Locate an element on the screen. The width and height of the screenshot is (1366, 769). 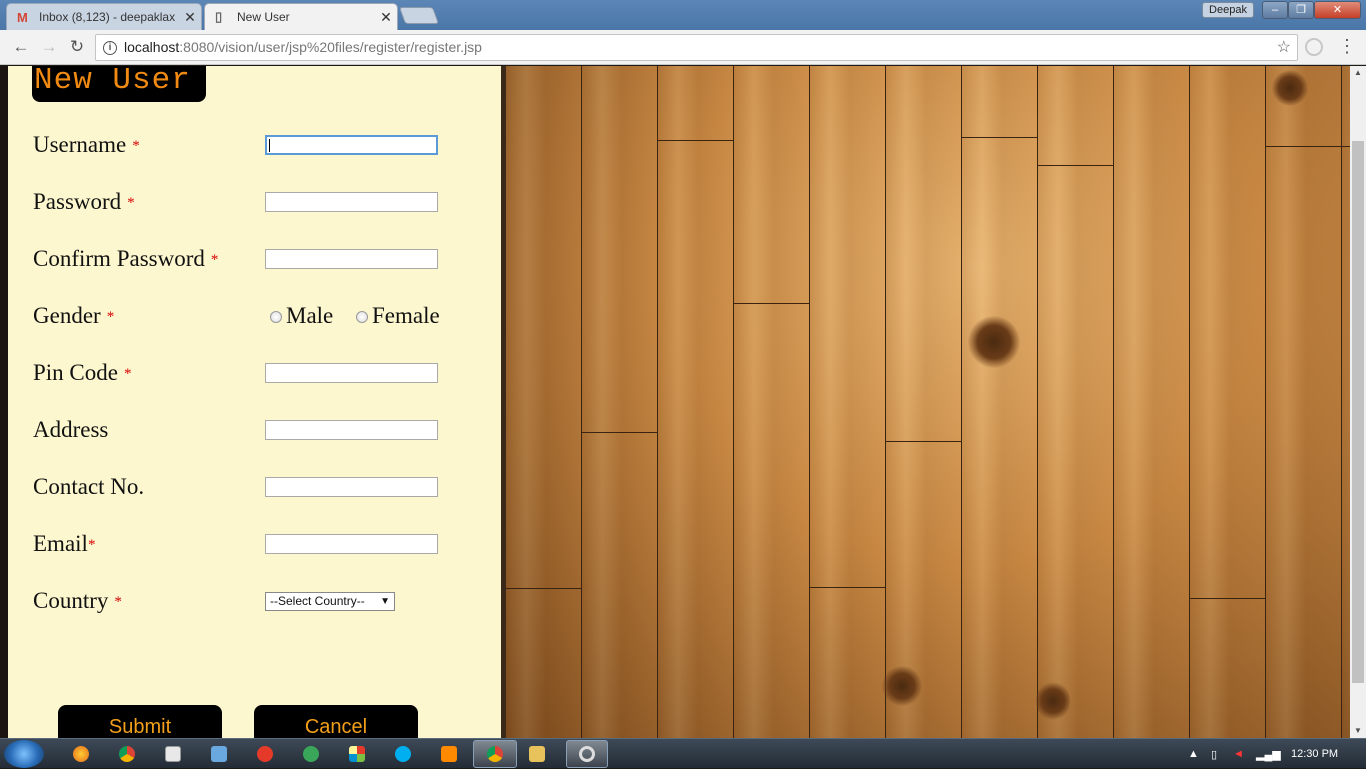
window-close-button: ✕ is located at coordinates (1337, 10).